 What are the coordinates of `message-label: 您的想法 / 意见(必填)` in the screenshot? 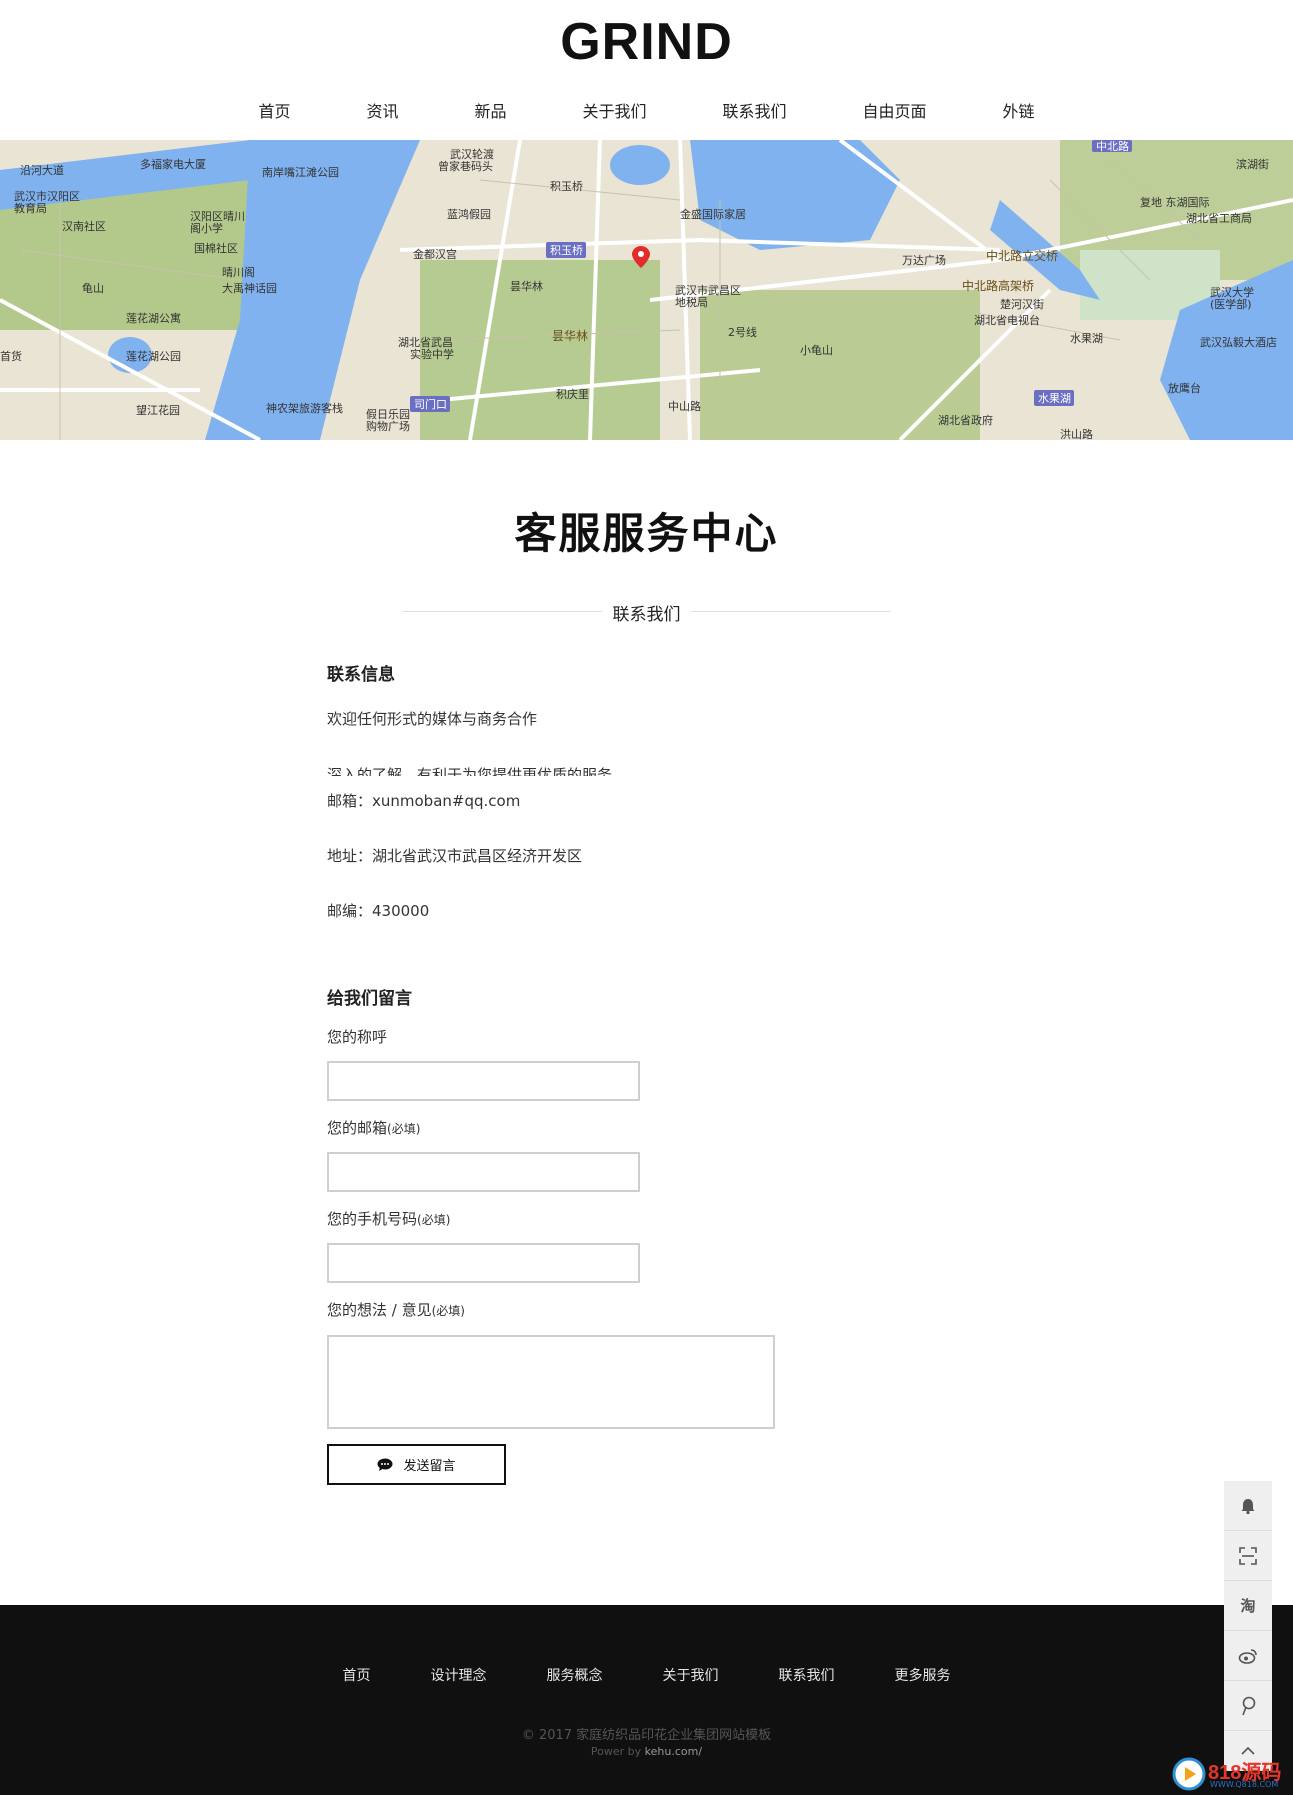 It's located at (396, 1309).